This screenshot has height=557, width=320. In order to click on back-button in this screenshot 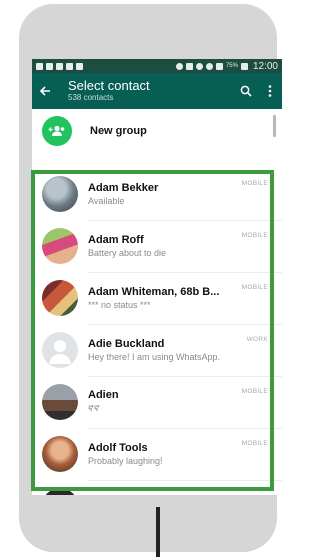, I will do `click(45, 91)`.